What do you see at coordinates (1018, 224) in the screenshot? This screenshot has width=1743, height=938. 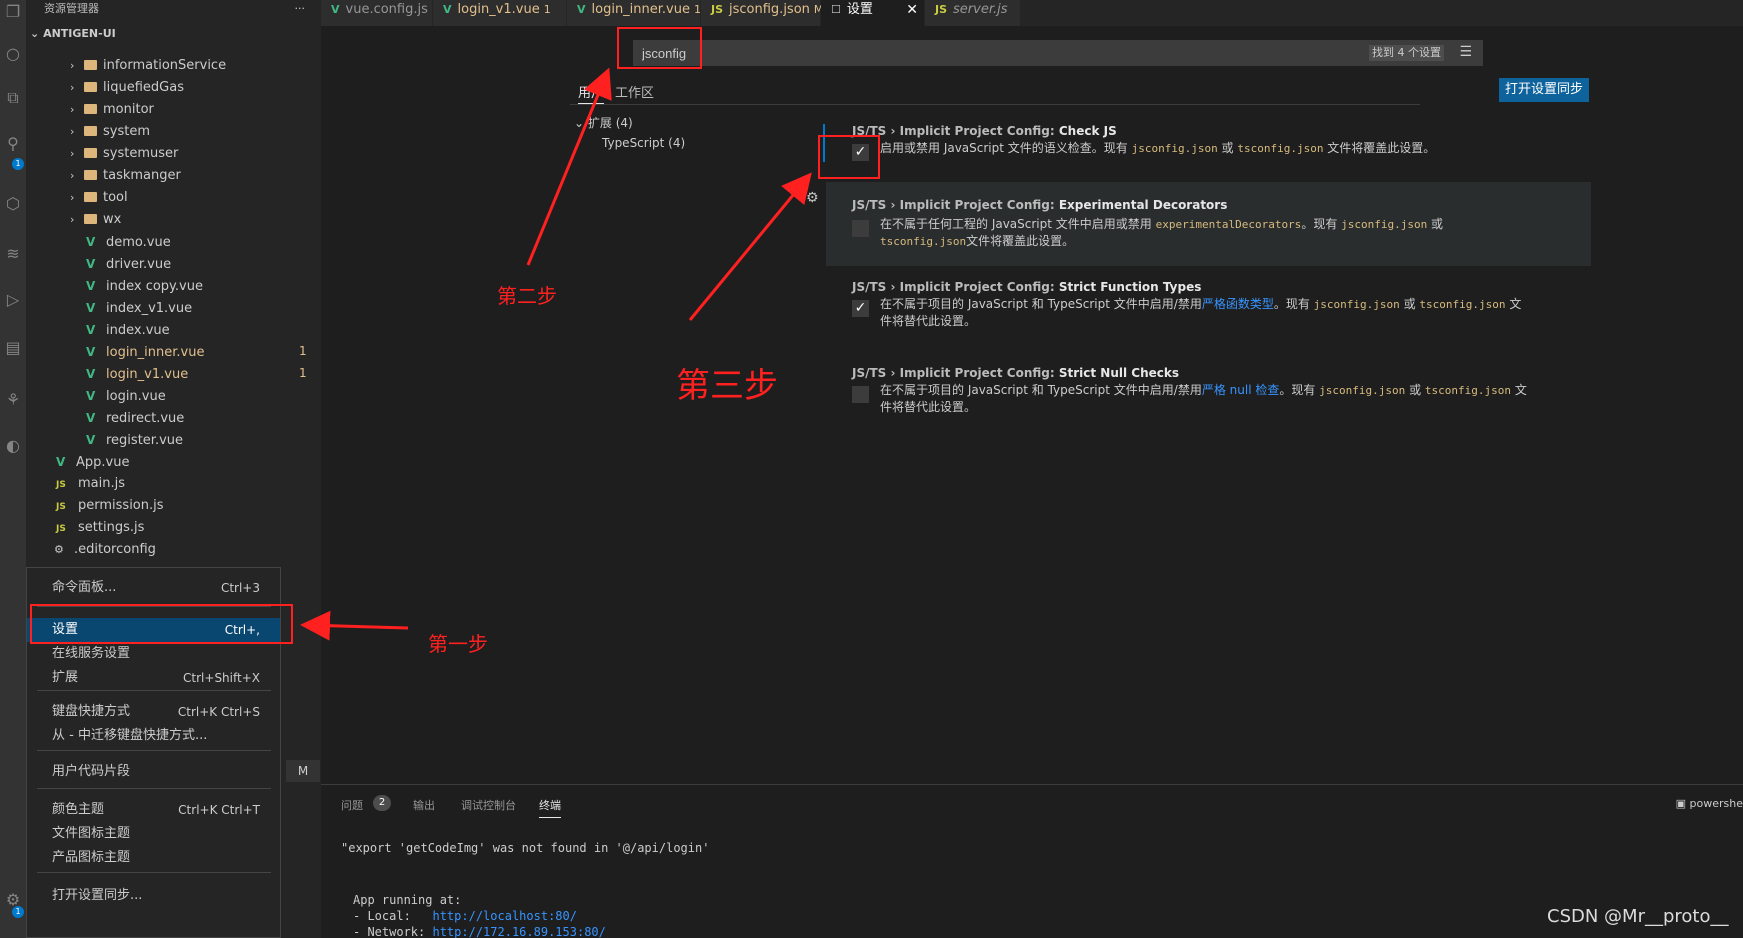 I see `desc-text: 在不属于任何工程的 JavaScript 文件中启用或禁用` at bounding box center [1018, 224].